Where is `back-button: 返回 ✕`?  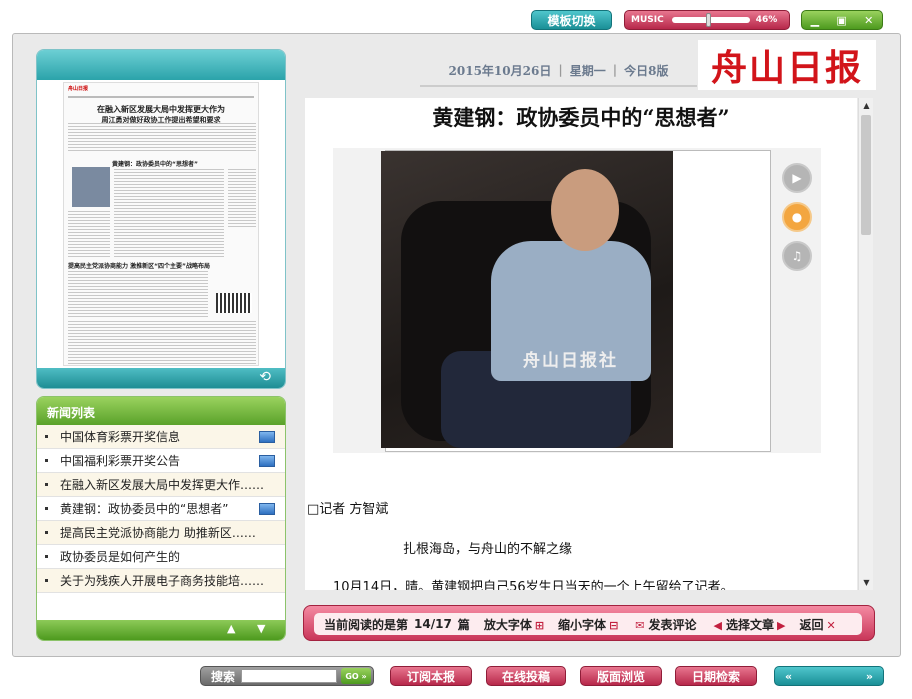 back-button: 返回 ✕ is located at coordinates (817, 624).